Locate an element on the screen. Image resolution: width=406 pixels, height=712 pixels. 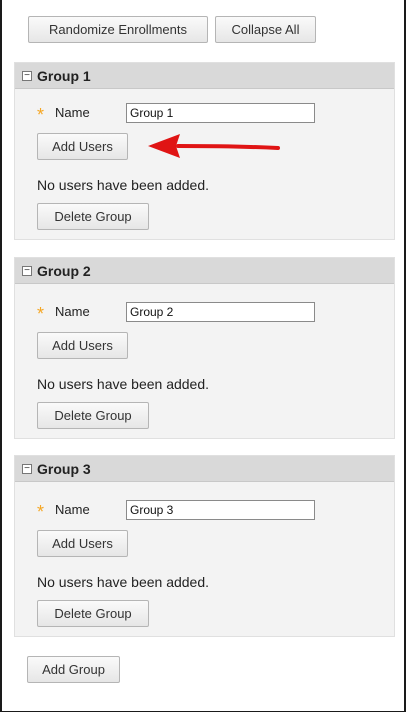
group-header-1: − Group 1 is located at coordinates (204, 76).